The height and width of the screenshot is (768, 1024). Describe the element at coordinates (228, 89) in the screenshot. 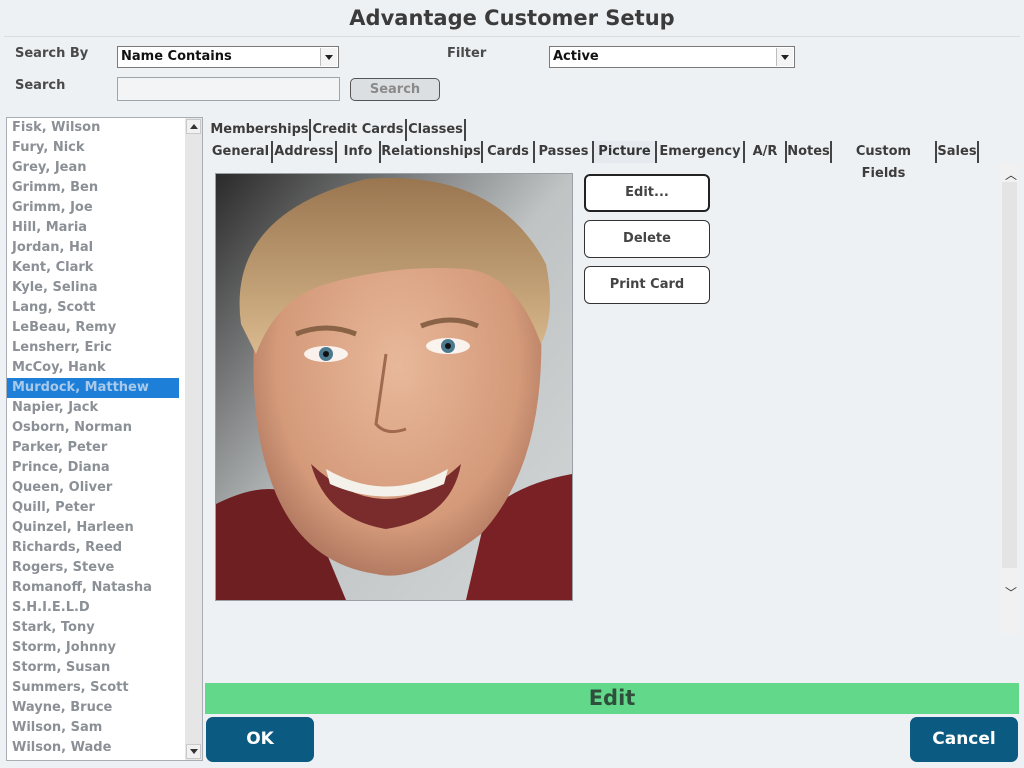

I see `search-input` at that location.